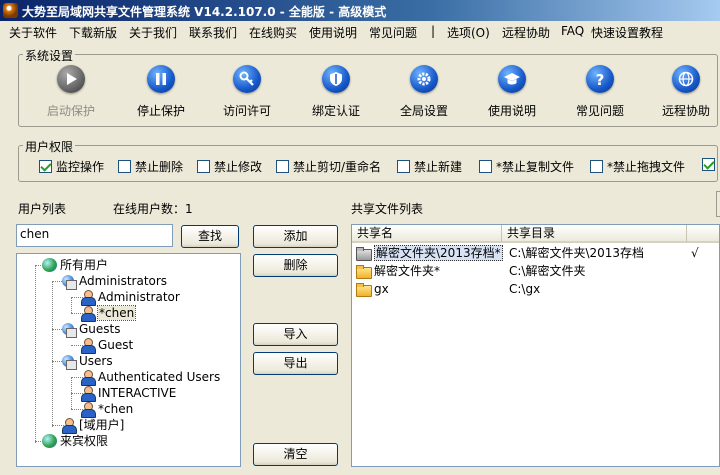  Describe the element at coordinates (572, 31) in the screenshot. I see `menu-faq: FAQ` at that location.